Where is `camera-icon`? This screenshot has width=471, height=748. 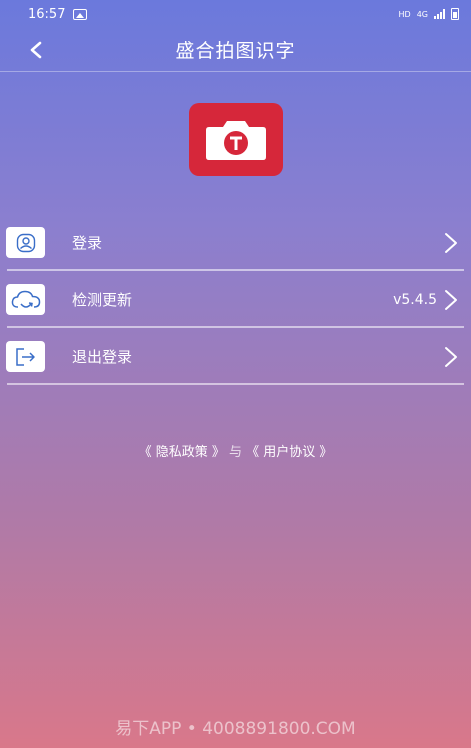 camera-icon is located at coordinates (236, 140).